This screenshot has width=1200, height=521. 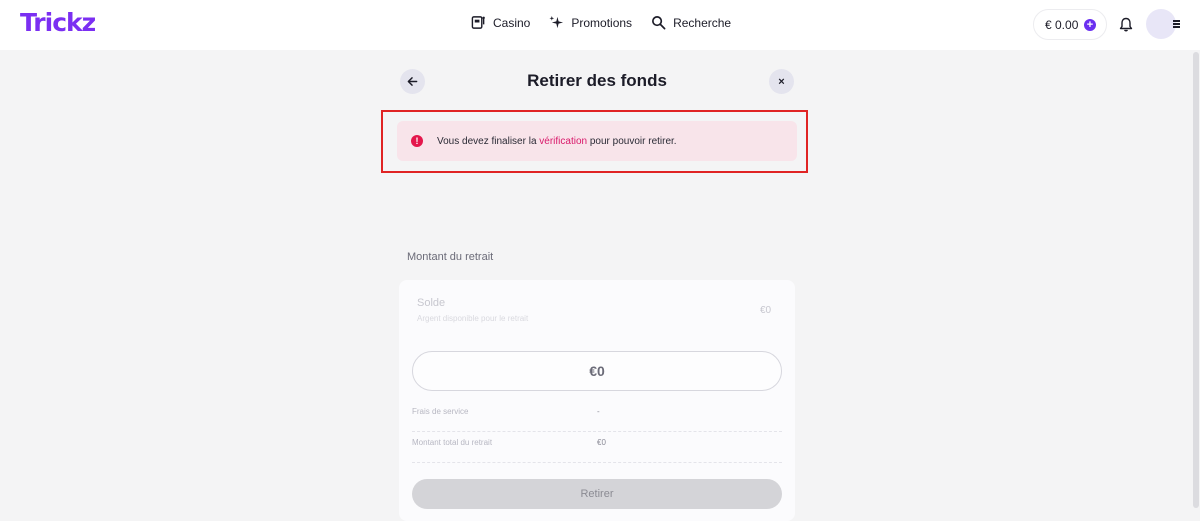 I want to click on page-title: Retirer des fonds, so click(x=597, y=80).